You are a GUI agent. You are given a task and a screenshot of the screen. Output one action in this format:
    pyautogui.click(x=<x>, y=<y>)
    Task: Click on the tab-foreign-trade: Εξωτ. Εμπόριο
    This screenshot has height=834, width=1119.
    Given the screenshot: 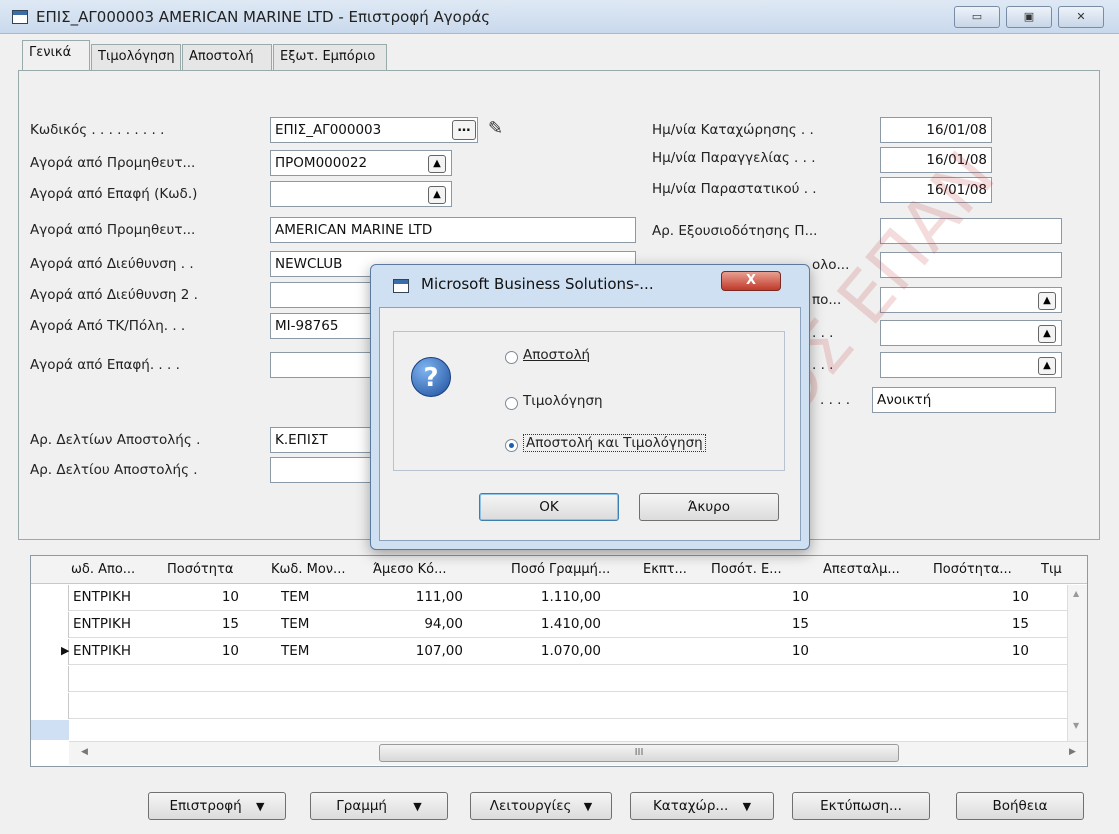 What is the action you would take?
    pyautogui.click(x=330, y=57)
    